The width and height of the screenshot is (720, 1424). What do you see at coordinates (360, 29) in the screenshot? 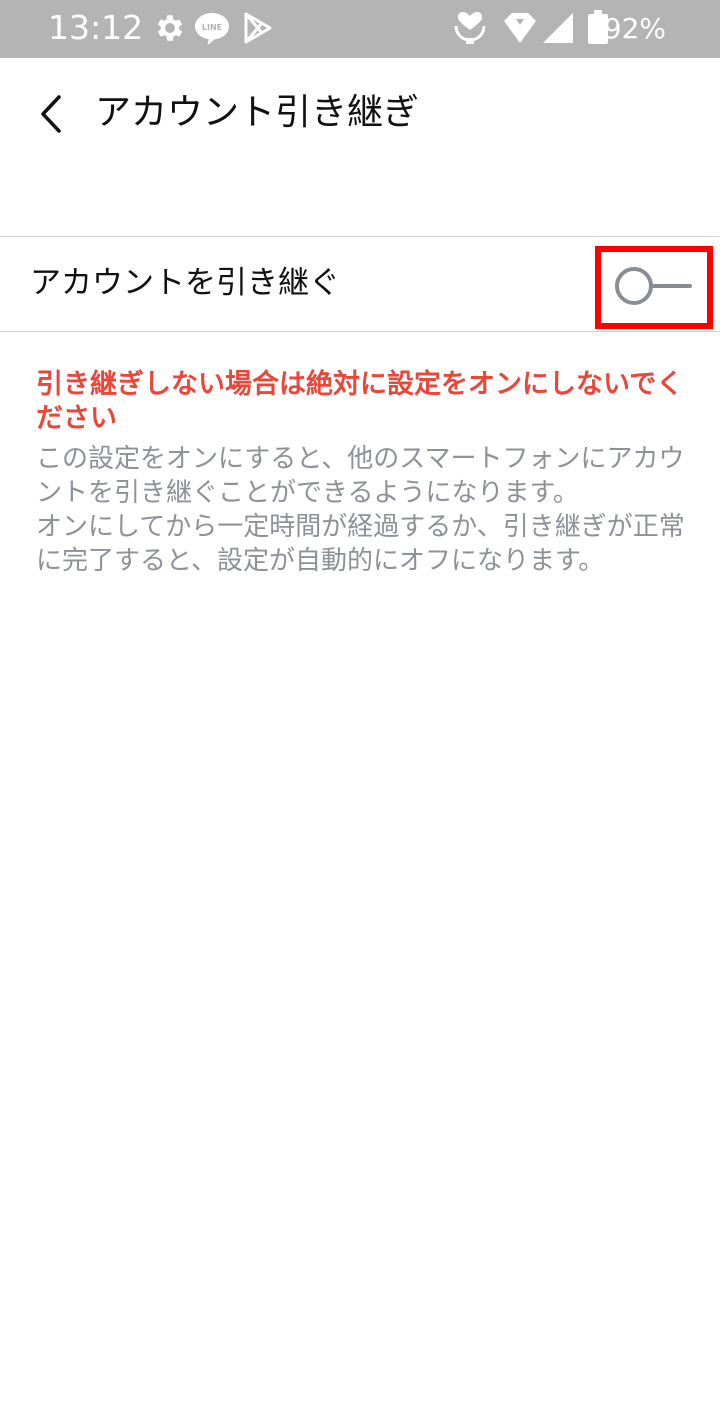
I see `status-bar: 13:12 LINE 92%` at bounding box center [360, 29].